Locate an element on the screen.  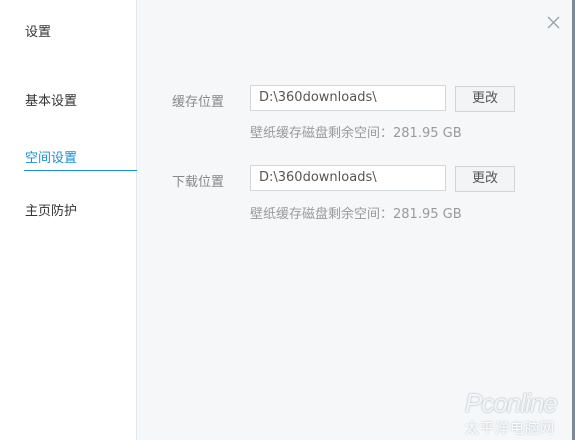
sidebar-item-homepage-protection: 主页防护 is located at coordinates (81, 209).